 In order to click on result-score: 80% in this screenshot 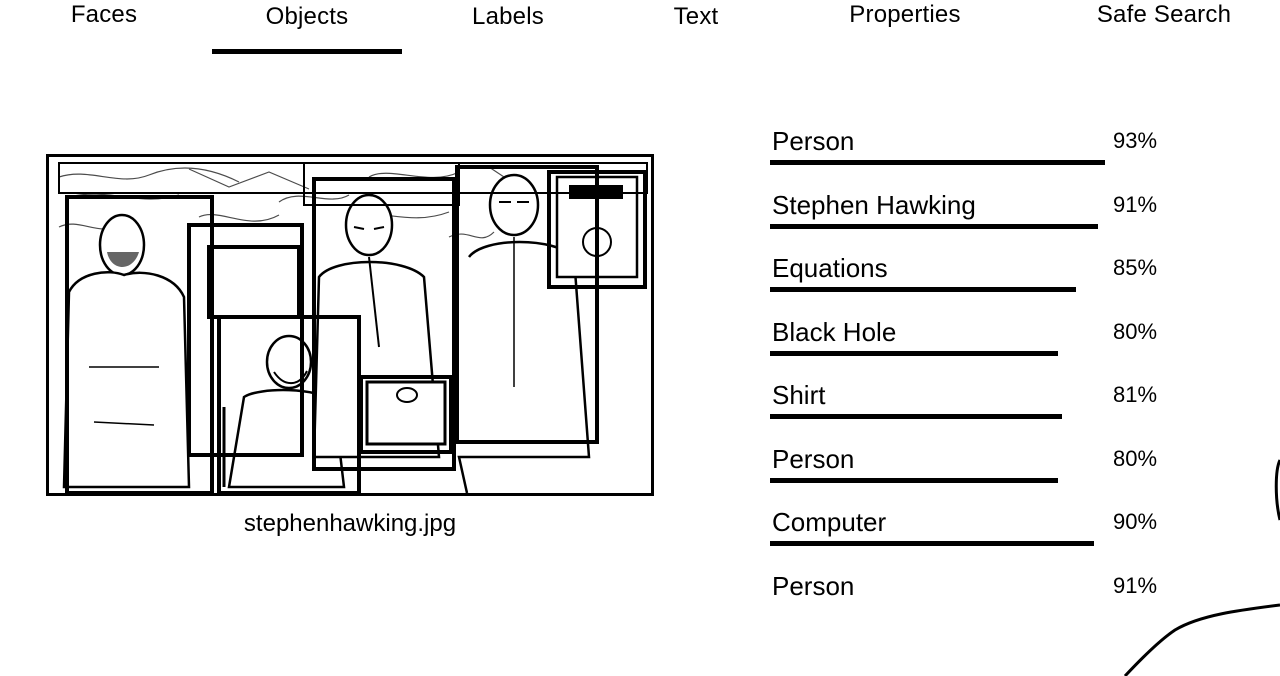, I will do `click(1135, 331)`.